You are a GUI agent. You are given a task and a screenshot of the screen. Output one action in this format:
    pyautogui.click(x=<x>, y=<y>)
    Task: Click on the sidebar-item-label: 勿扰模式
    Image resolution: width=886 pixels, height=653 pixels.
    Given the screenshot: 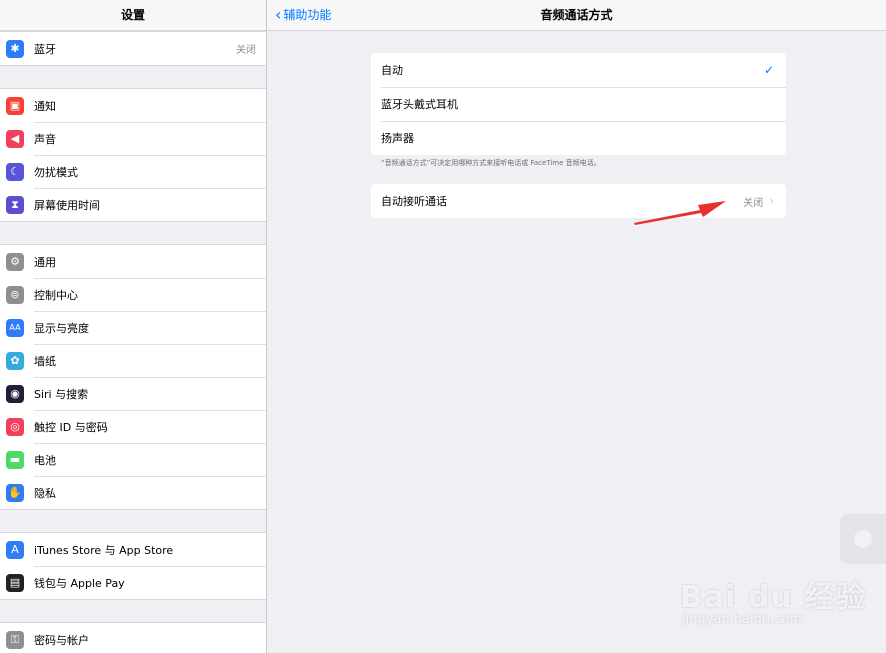 What is the action you would take?
    pyautogui.click(x=56, y=172)
    